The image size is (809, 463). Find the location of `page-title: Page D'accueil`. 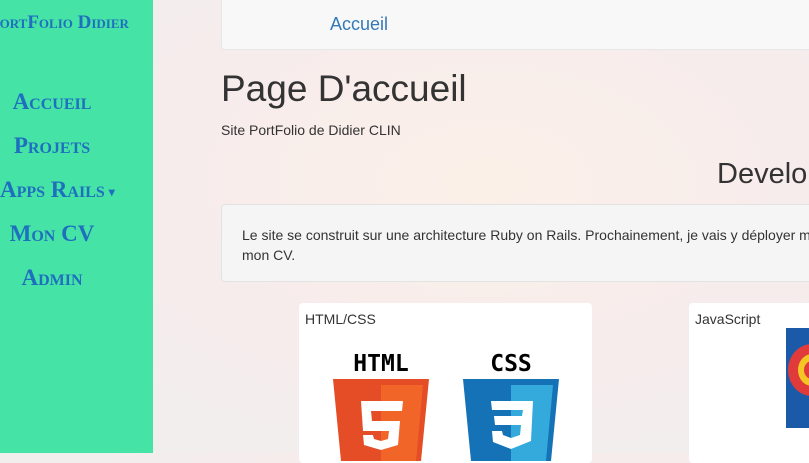

page-title: Page D'accueil is located at coordinates (344, 88).